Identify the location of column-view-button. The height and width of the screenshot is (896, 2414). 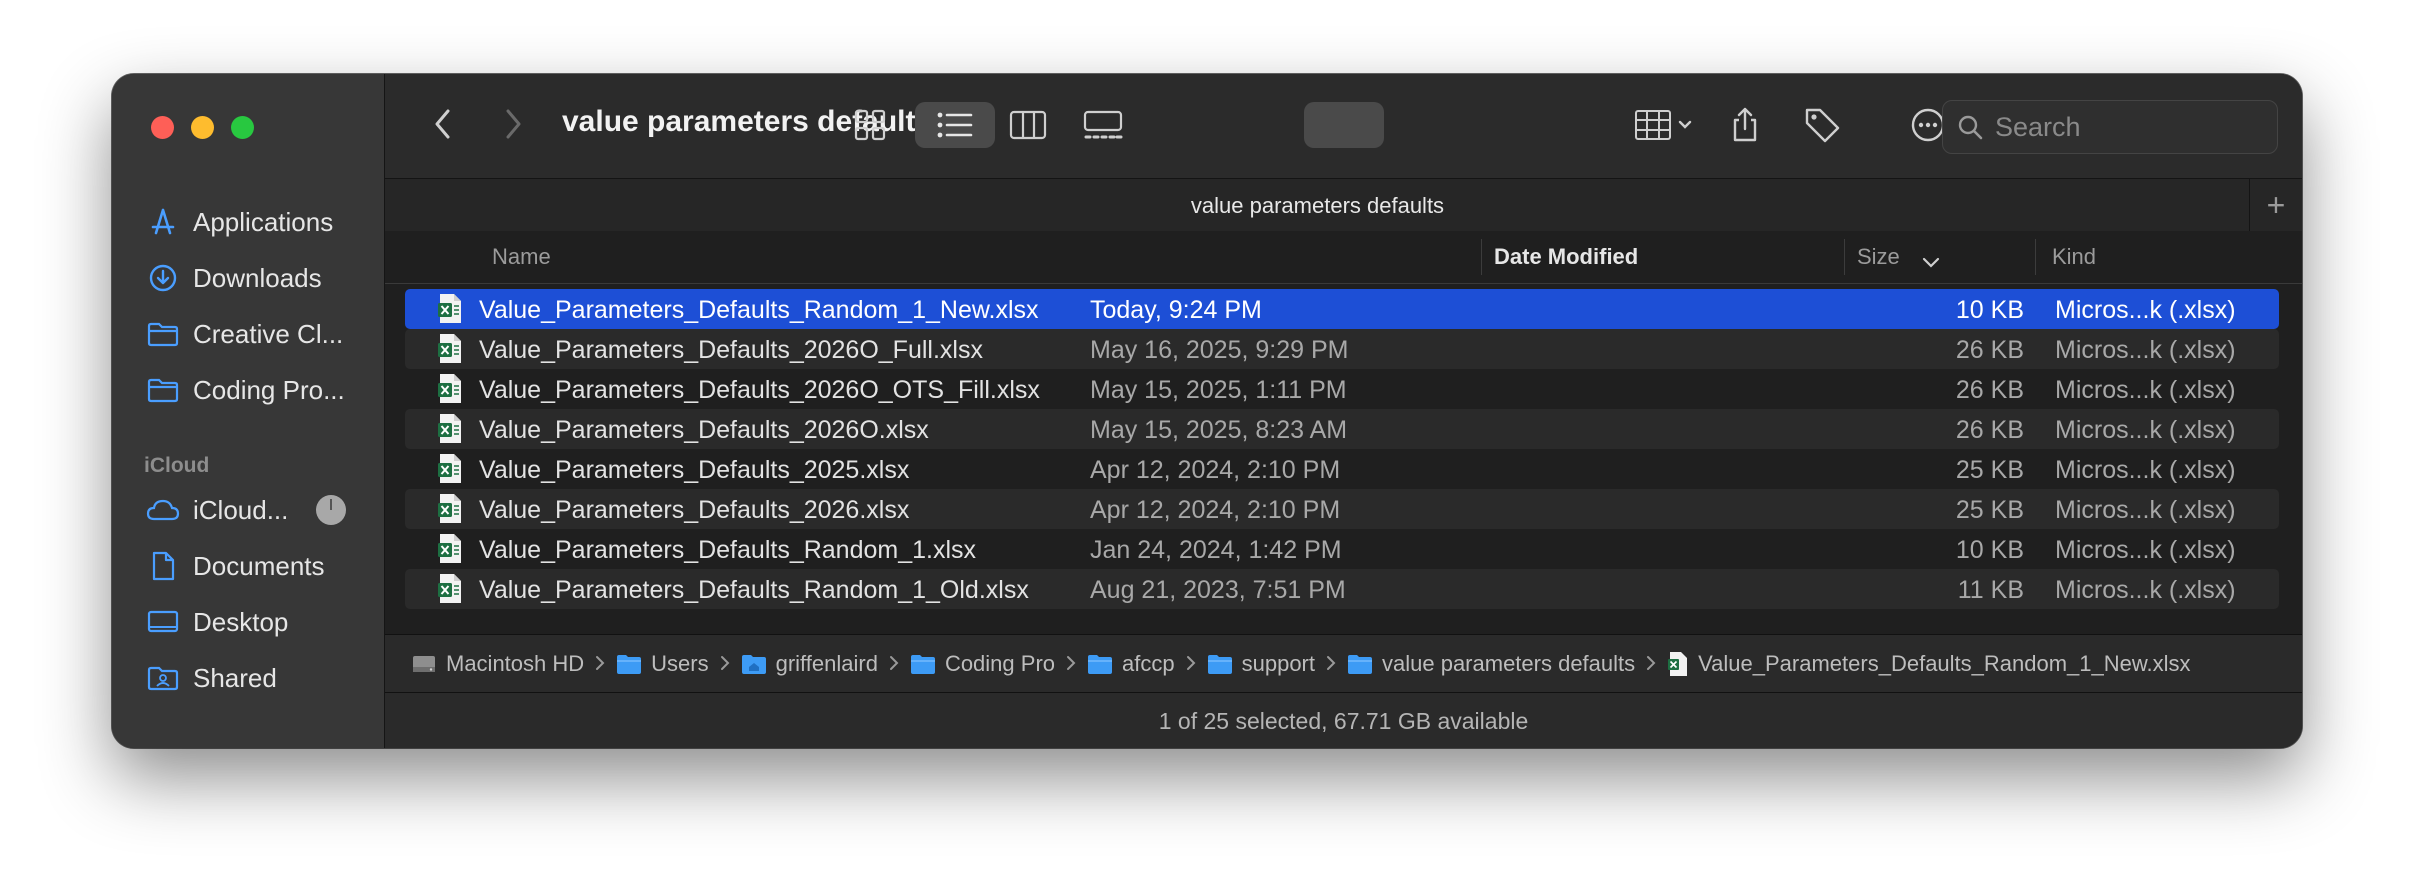
(1028, 125).